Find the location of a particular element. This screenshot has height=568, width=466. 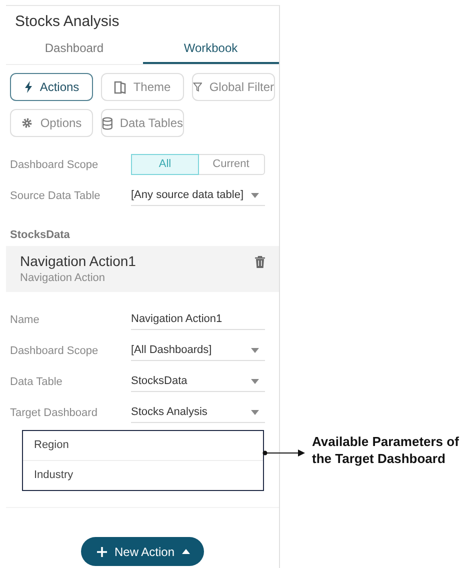

toolbar-button: Data Tables is located at coordinates (142, 123).